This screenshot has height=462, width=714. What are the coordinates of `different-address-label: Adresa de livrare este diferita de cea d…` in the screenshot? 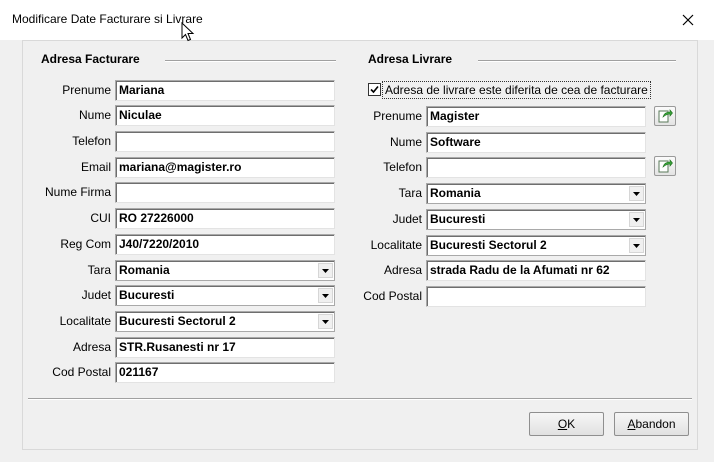 It's located at (516, 90).